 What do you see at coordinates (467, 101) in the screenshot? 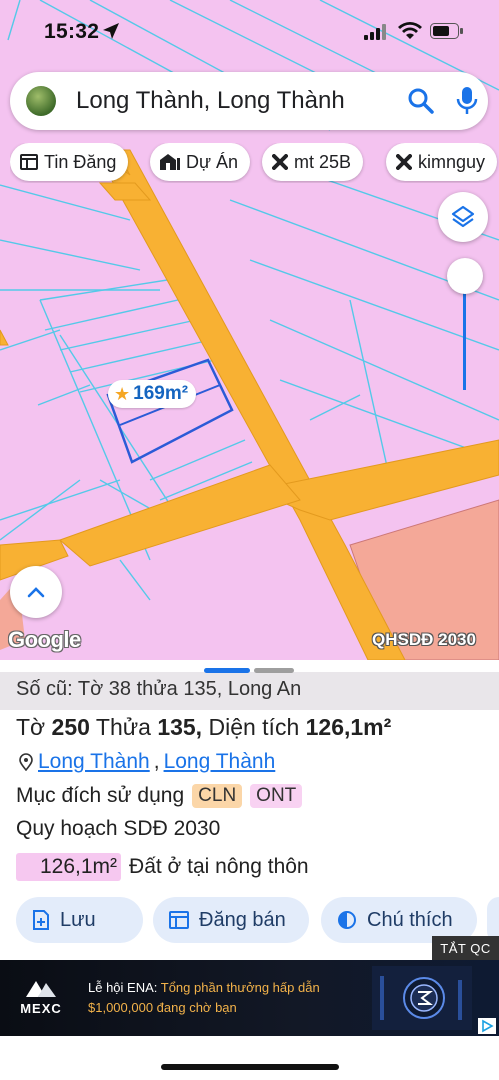
I see `microphone-icon` at bounding box center [467, 101].